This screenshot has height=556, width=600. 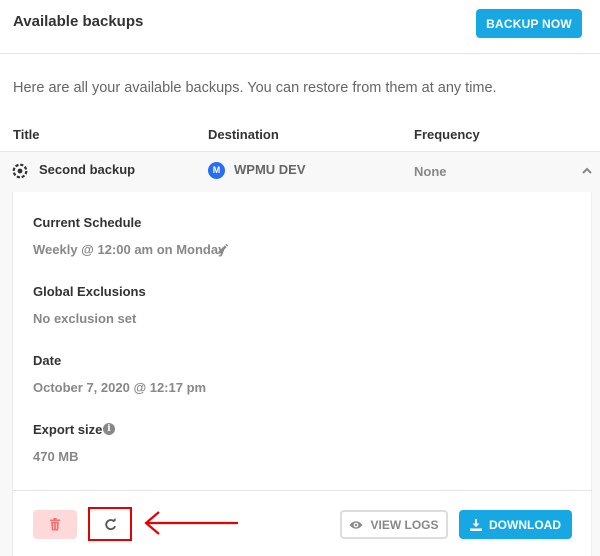 What do you see at coordinates (300, 27) in the screenshot?
I see `header: Available backups BACKUP NOW` at bounding box center [300, 27].